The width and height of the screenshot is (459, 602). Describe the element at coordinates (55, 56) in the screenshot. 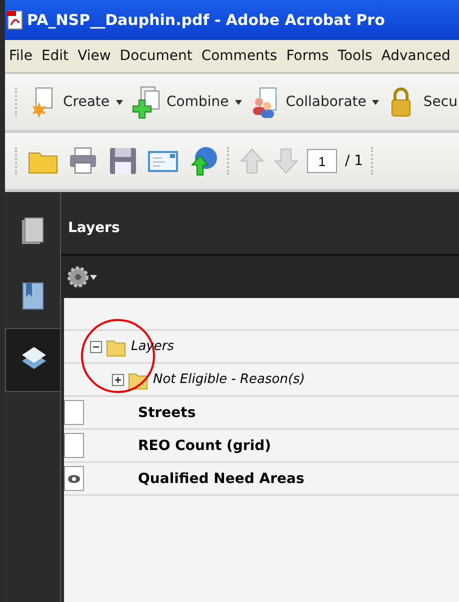

I see `menu-item: Edit` at that location.